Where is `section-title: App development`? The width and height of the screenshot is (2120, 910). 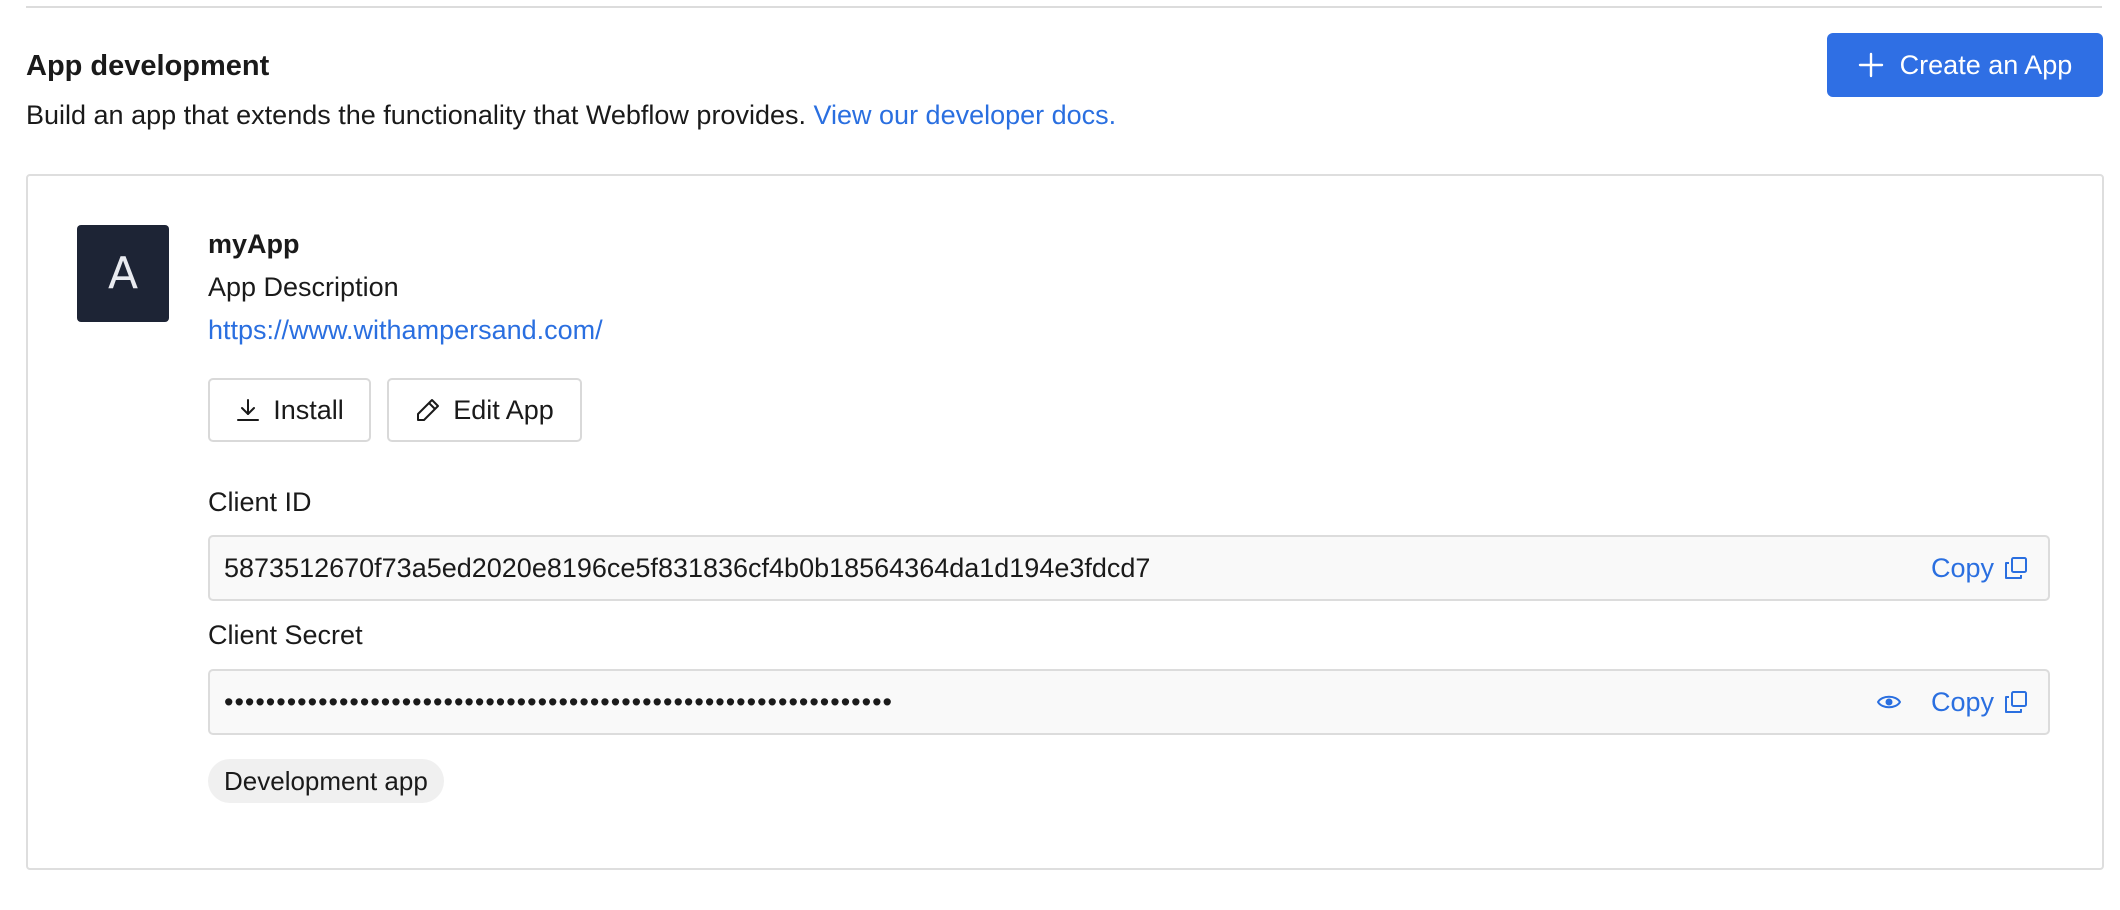 section-title: App development is located at coordinates (148, 66).